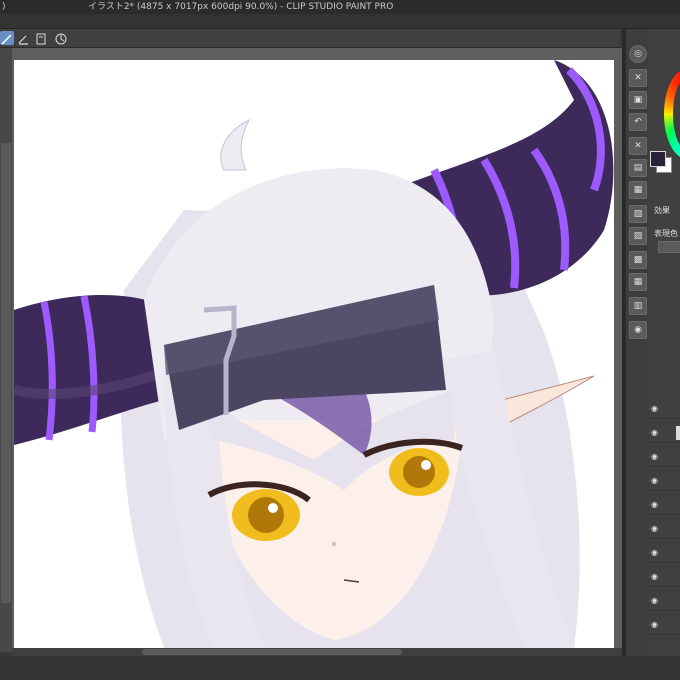  I want to click on horizontal-scrollbar, so click(317, 652).